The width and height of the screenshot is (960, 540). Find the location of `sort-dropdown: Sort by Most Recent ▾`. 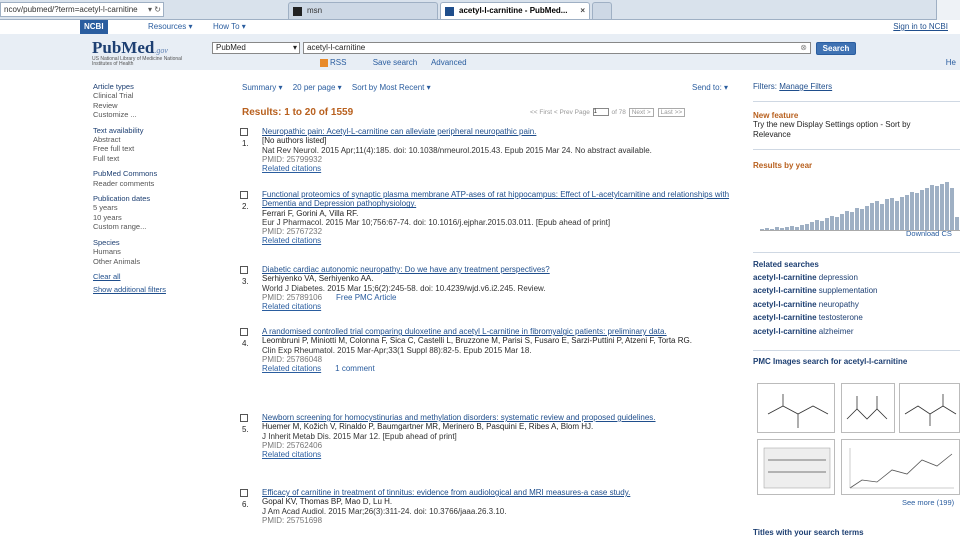

sort-dropdown: Sort by Most Recent ▾ is located at coordinates (391, 87).